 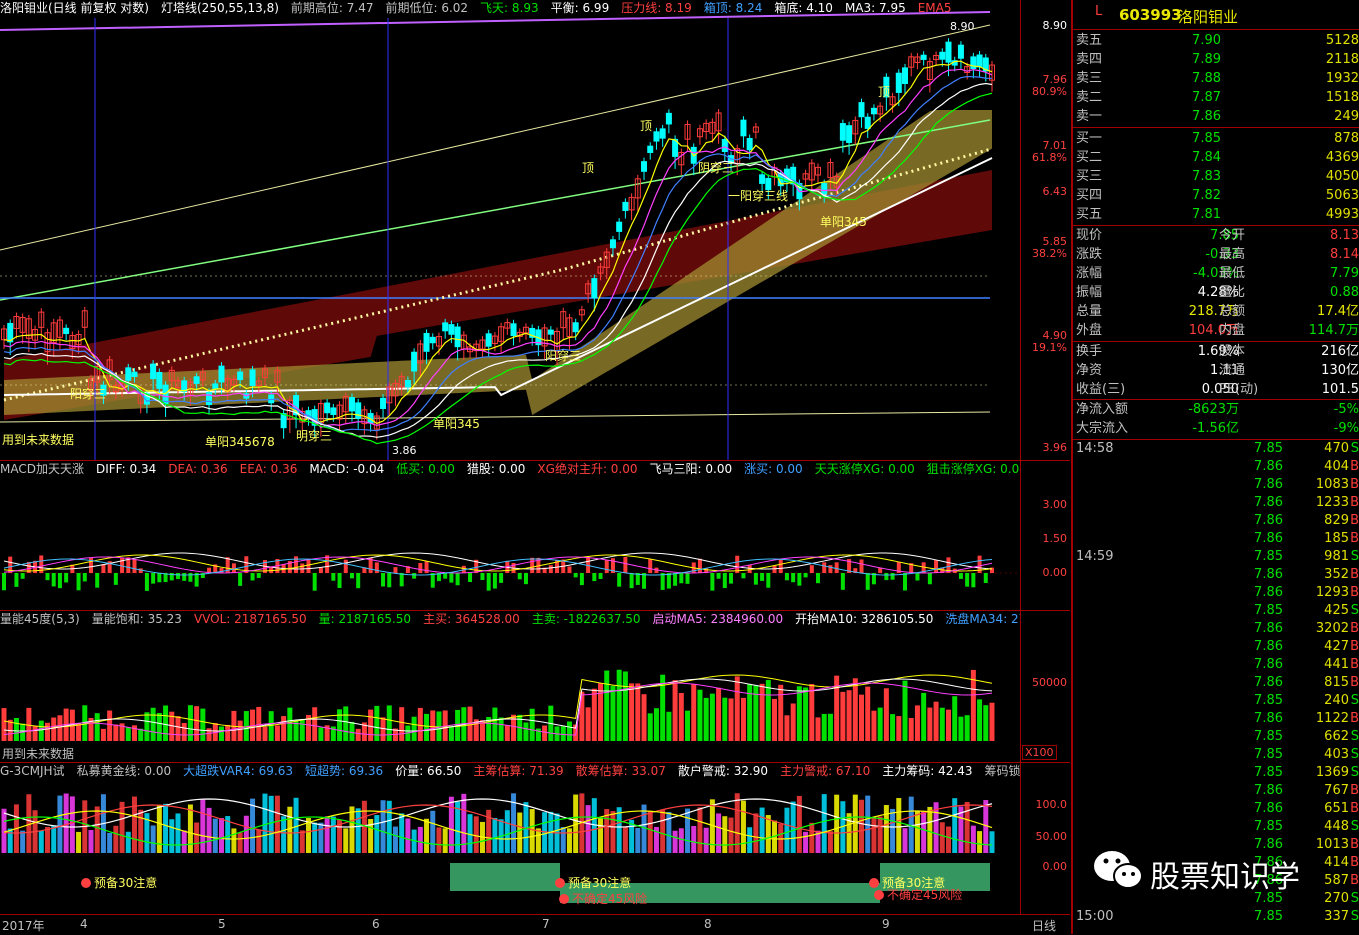 What do you see at coordinates (1216, 755) in the screenshot?
I see `tick-row: 7.85 403 S` at bounding box center [1216, 755].